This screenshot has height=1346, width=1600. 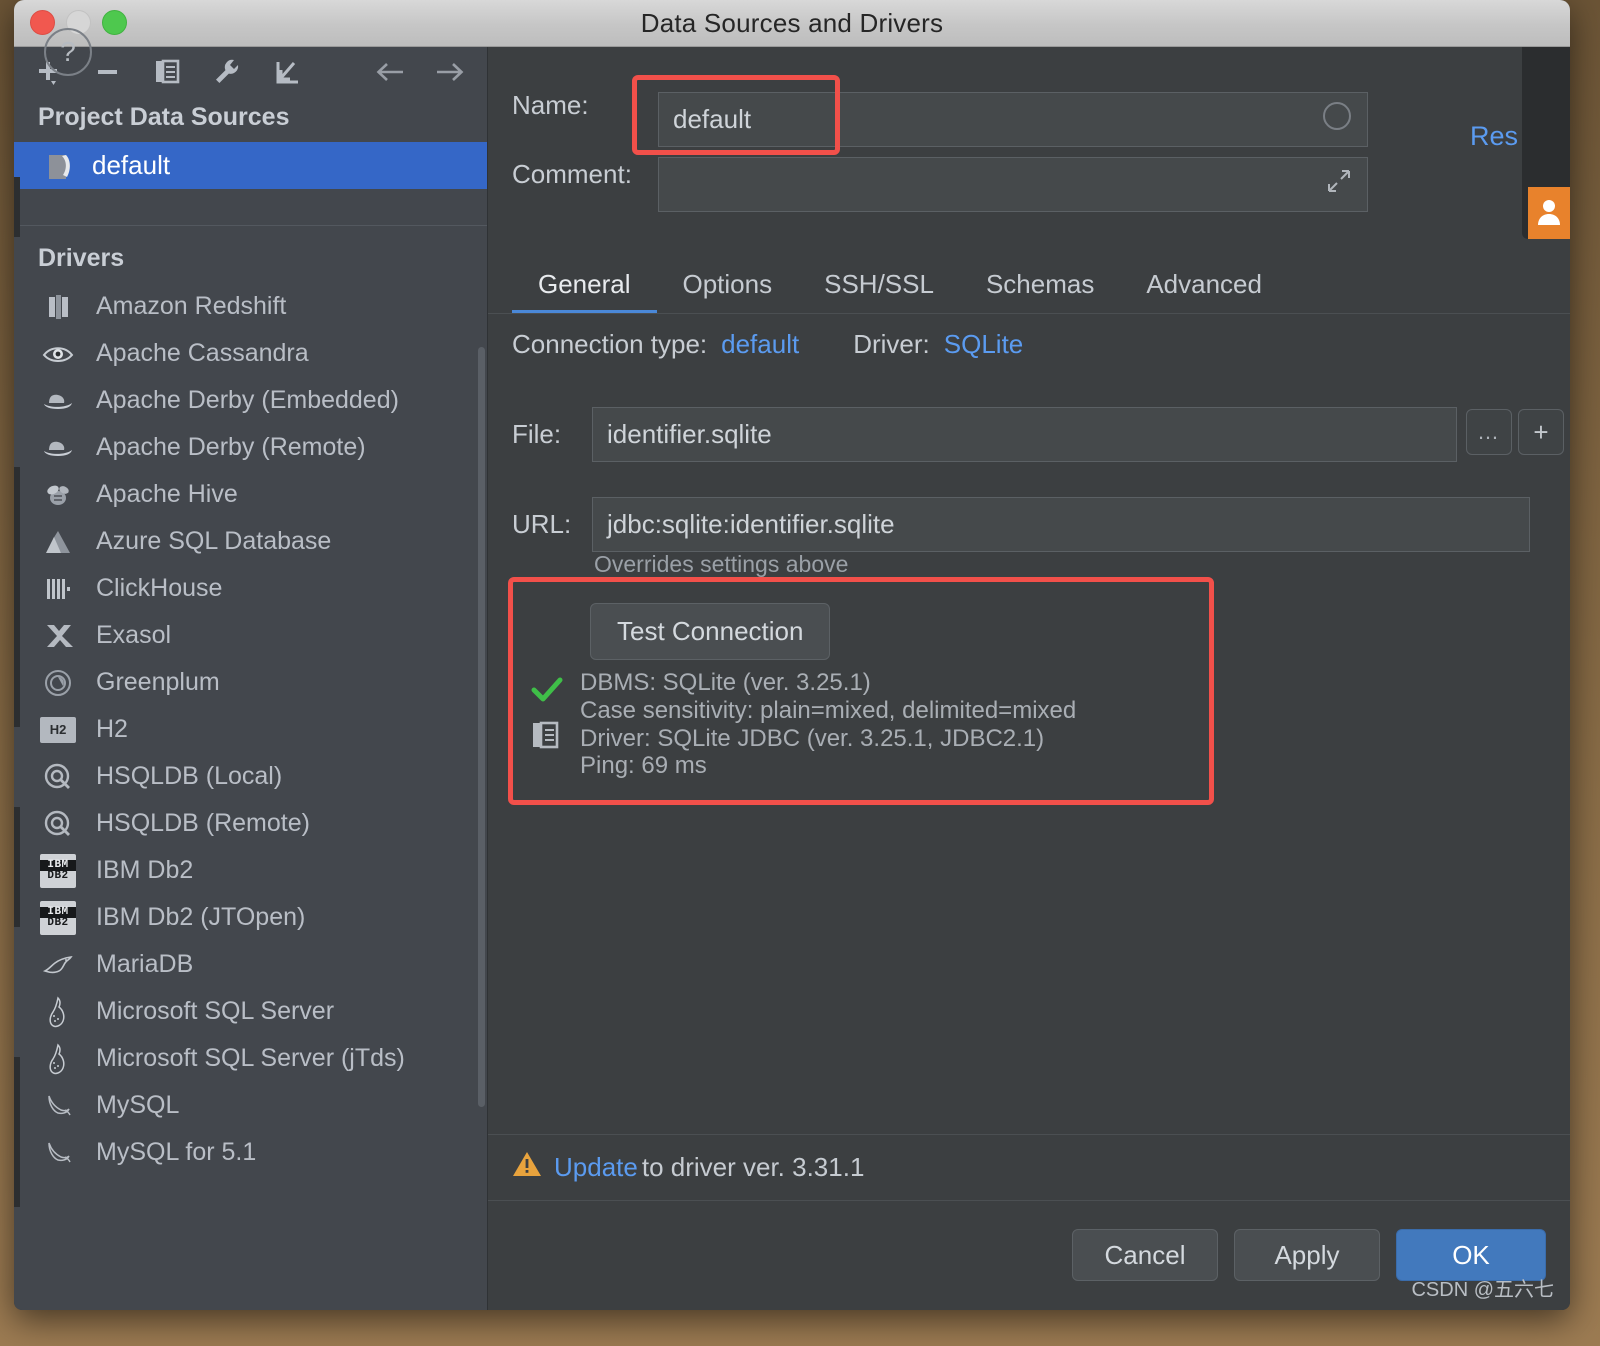 What do you see at coordinates (547, 692) in the screenshot?
I see `connection-success-icon` at bounding box center [547, 692].